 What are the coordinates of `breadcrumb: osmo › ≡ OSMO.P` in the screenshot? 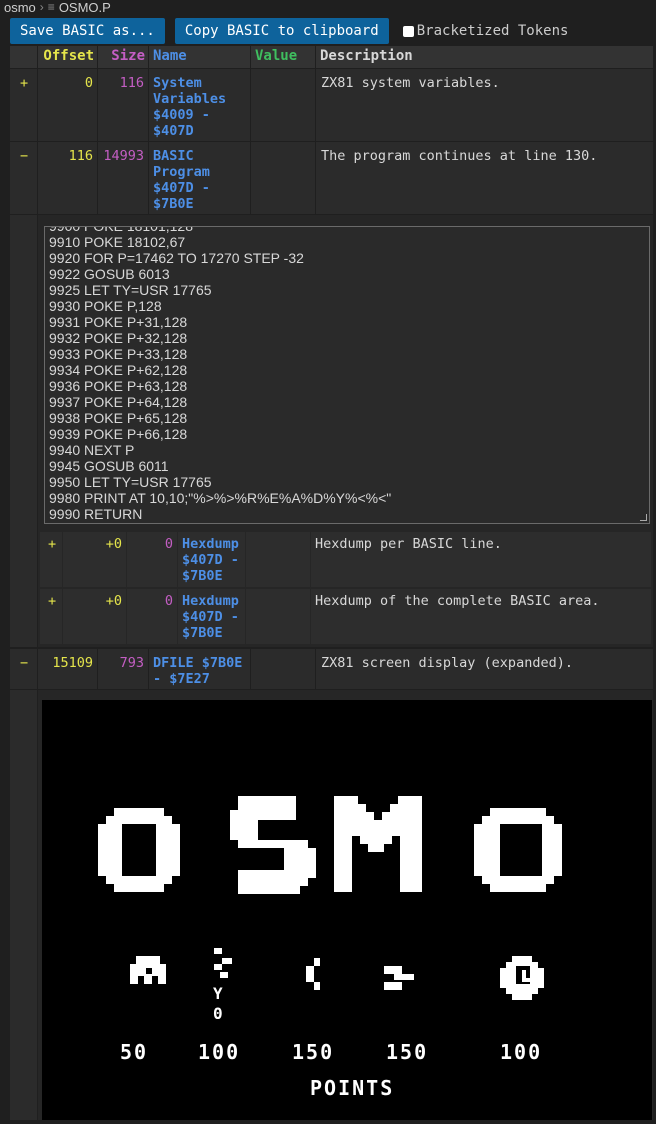 It's located at (328, 7).